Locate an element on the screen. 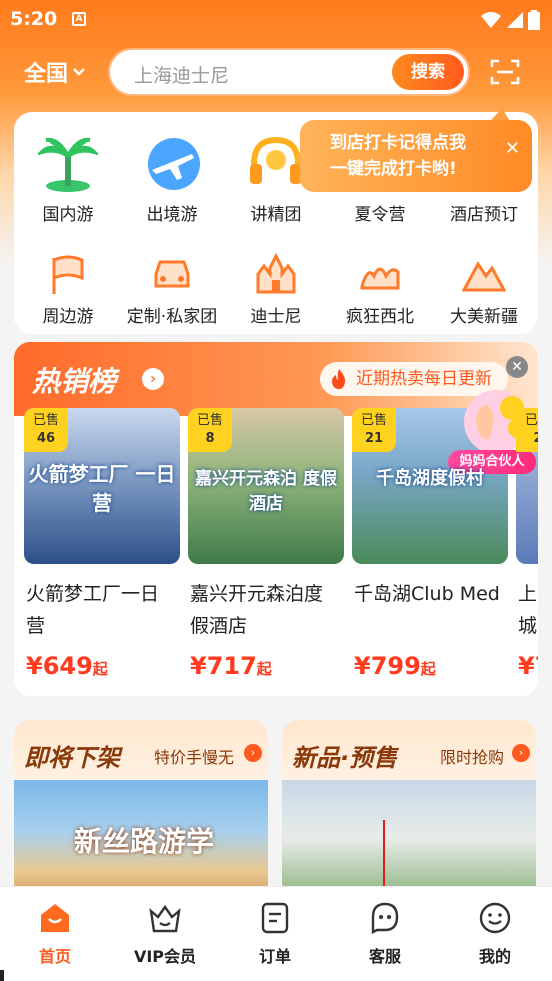 The width and height of the screenshot is (552, 981). region-selector: 全国 is located at coordinates (55, 72).